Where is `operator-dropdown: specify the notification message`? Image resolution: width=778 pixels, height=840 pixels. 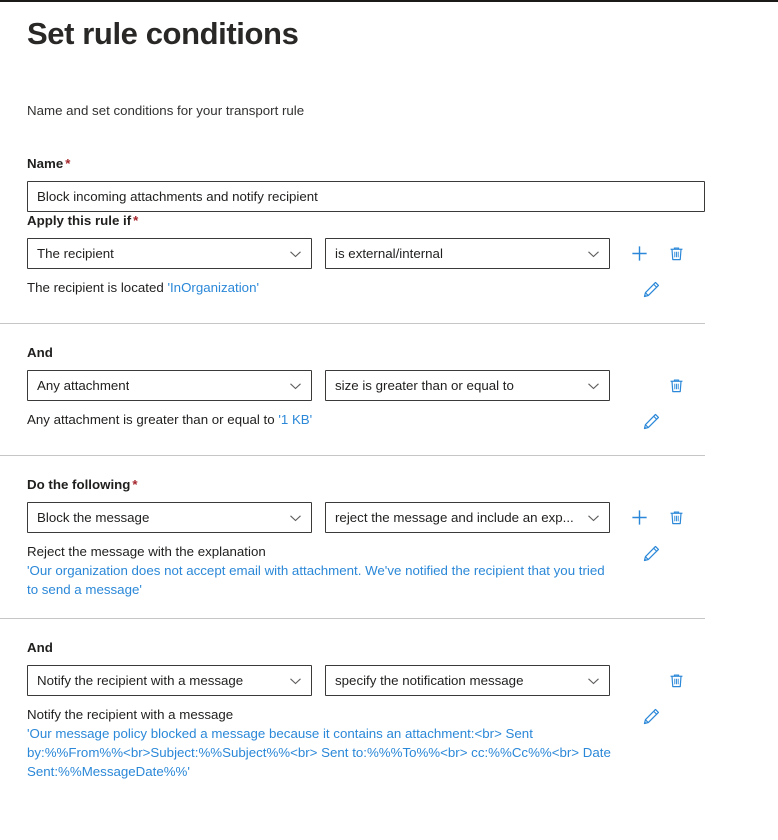 operator-dropdown: specify the notification message is located at coordinates (467, 680).